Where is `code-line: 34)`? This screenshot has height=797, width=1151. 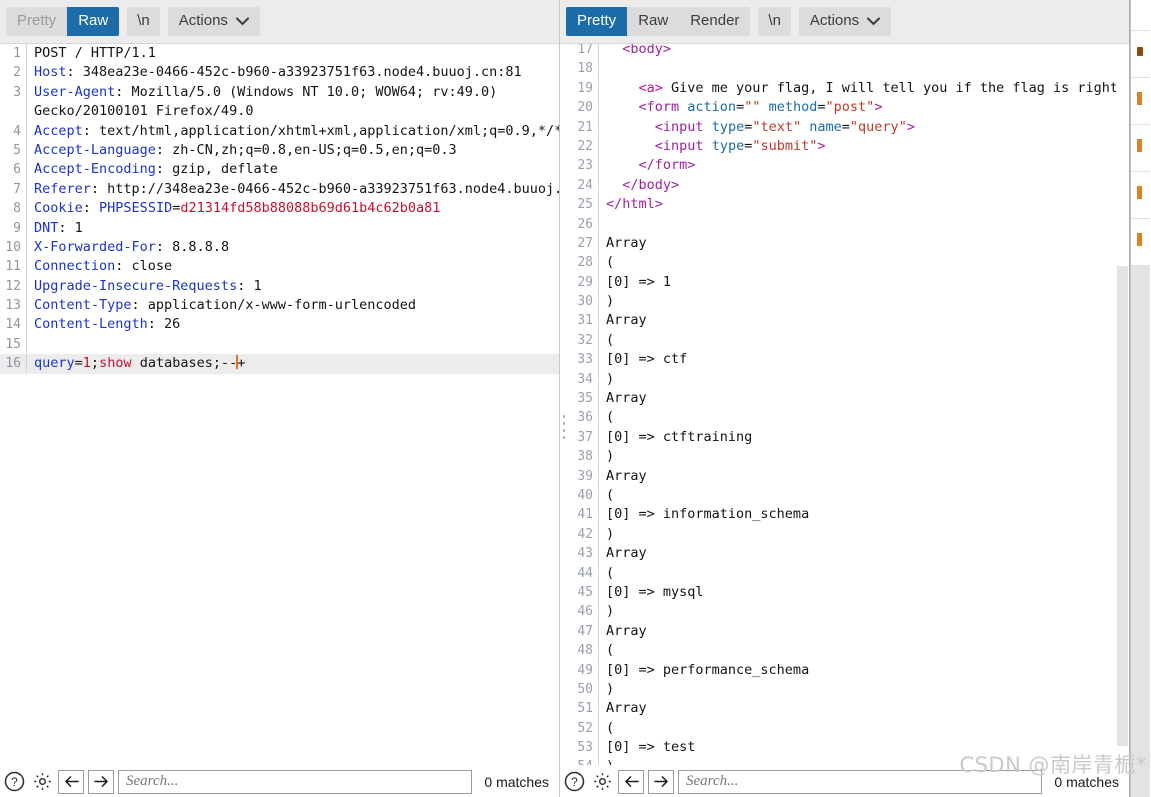
code-line: 34) is located at coordinates (844, 379).